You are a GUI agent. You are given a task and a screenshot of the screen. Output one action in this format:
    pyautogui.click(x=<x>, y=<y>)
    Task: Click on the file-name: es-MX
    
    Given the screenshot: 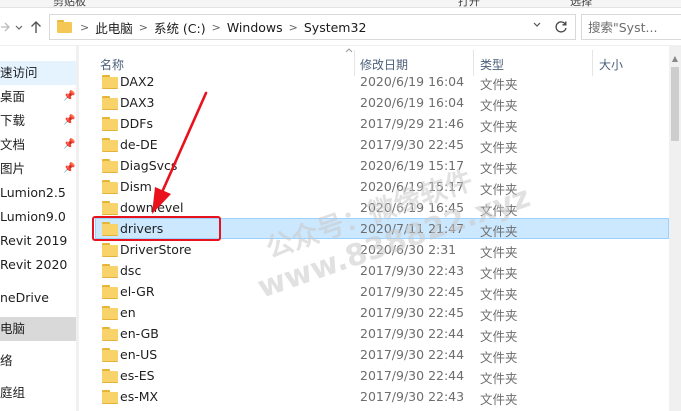 What is the action you would take?
    pyautogui.click(x=139, y=396)
    